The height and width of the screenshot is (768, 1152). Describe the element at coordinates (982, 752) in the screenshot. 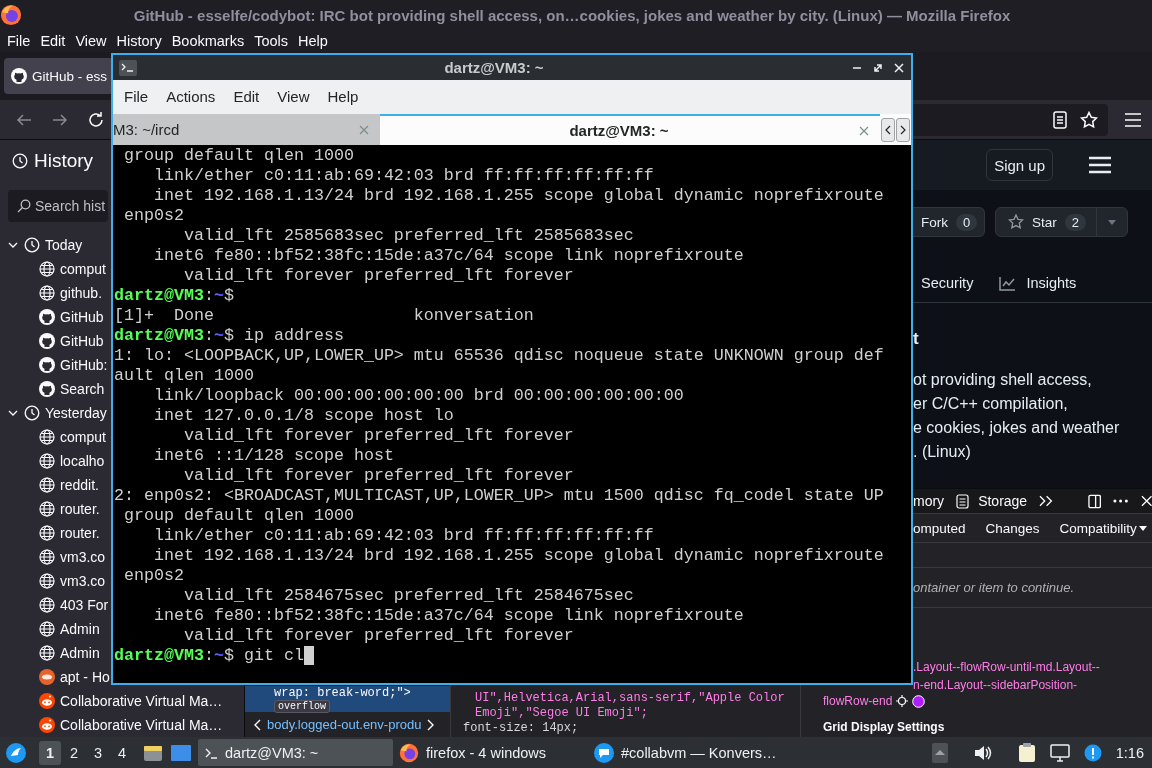

I see `volume-icon` at that location.